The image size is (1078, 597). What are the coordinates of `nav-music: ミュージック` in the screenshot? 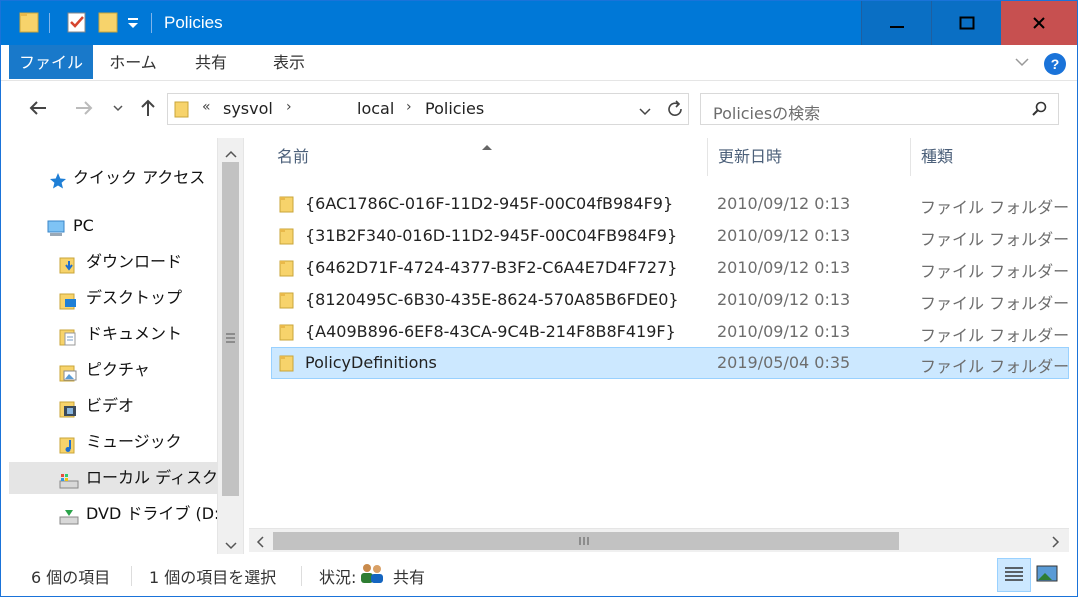 It's located at (138, 442).